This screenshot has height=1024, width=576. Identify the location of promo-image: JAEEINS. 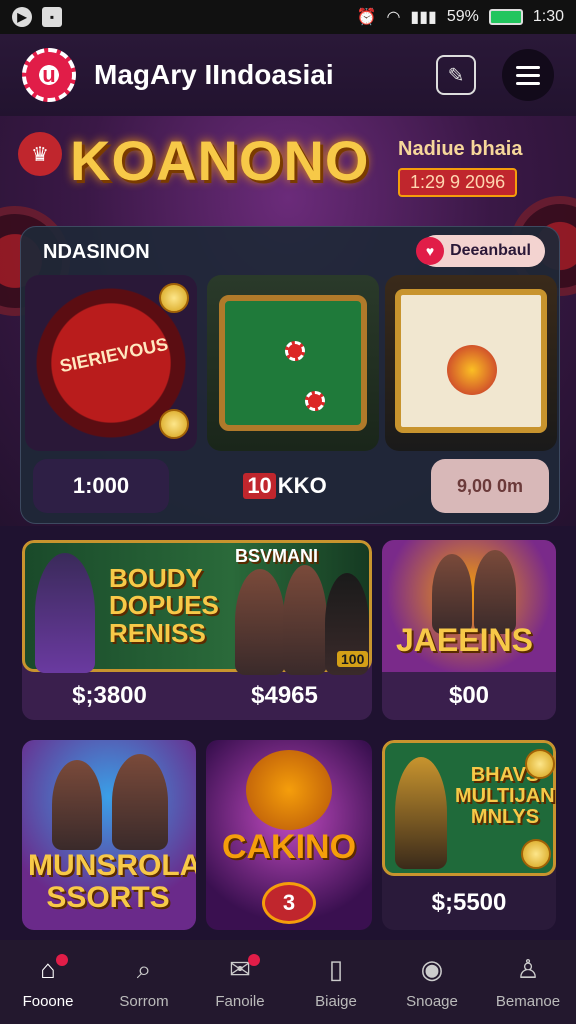
(469, 606).